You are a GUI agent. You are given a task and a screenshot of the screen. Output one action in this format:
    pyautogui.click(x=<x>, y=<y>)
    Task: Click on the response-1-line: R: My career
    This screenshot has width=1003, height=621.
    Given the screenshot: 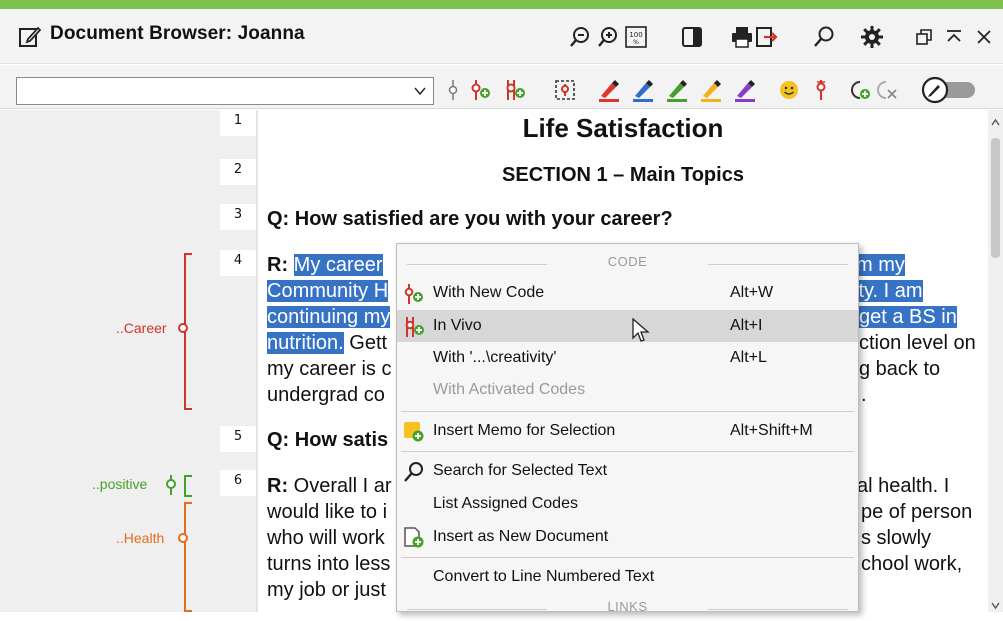 What is the action you would take?
    pyautogui.click(x=325, y=265)
    